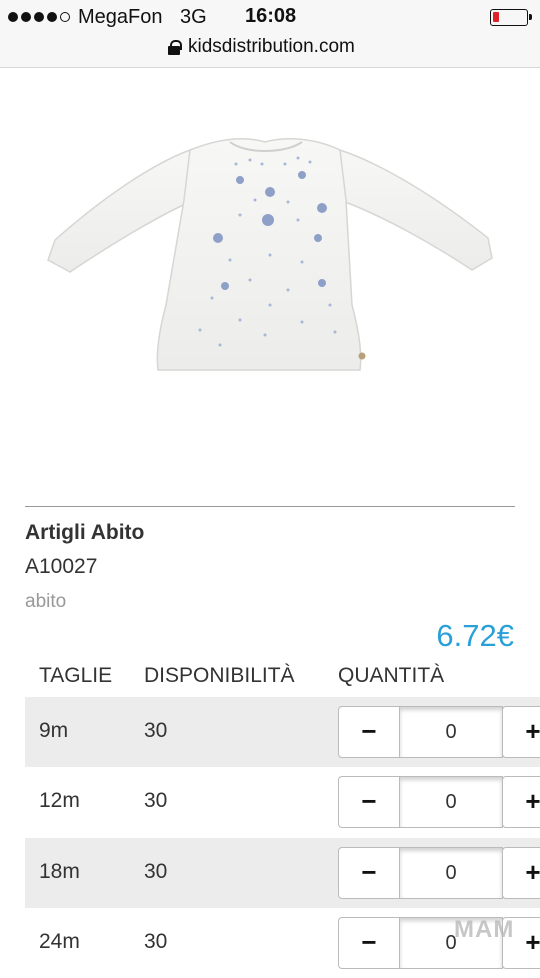 This screenshot has width=540, height=978. I want to click on table-row: 12m 30 − 0 +, so click(282, 802).